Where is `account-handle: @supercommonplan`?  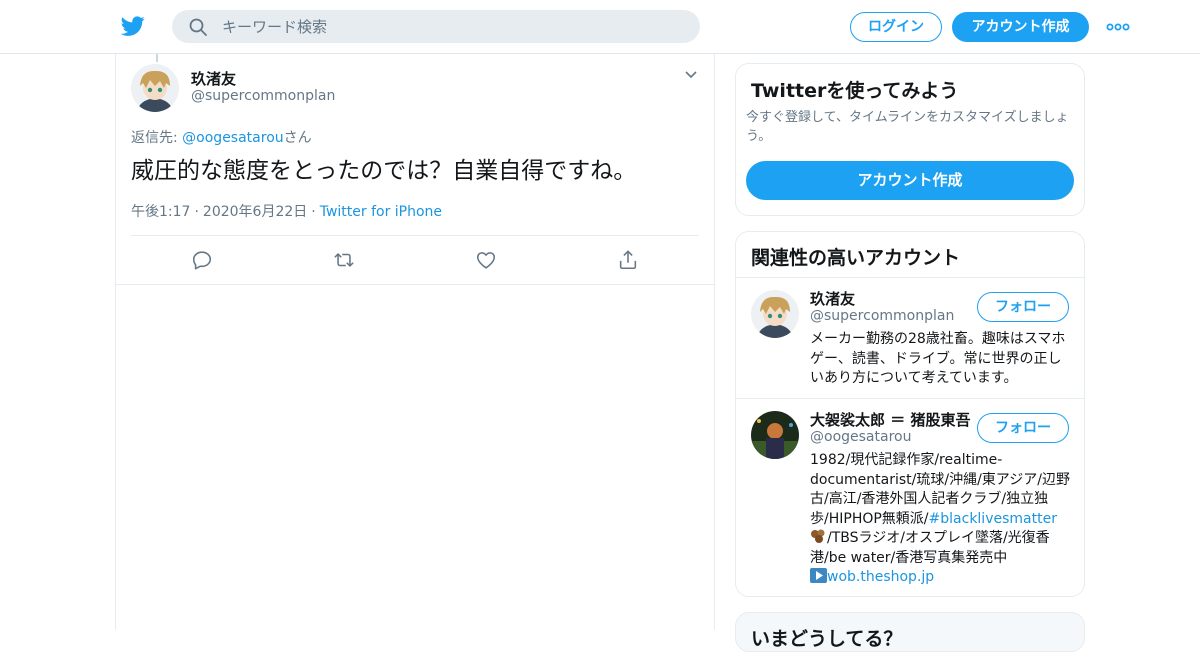
account-handle: @supercommonplan is located at coordinates (882, 316).